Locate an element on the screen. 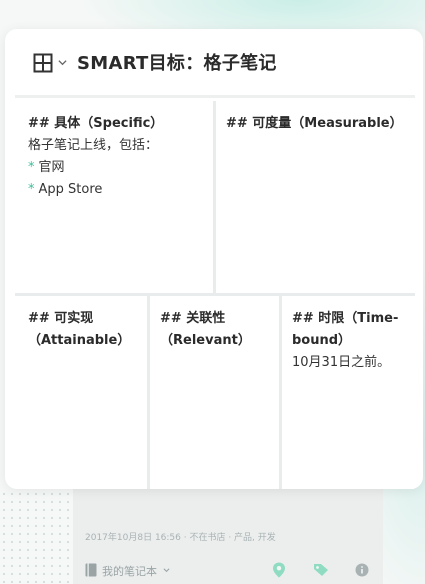 Image resolution: width=425 pixels, height=584 pixels. cell-relevant: ## 关联性 （Relevant） is located at coordinates (216, 392).